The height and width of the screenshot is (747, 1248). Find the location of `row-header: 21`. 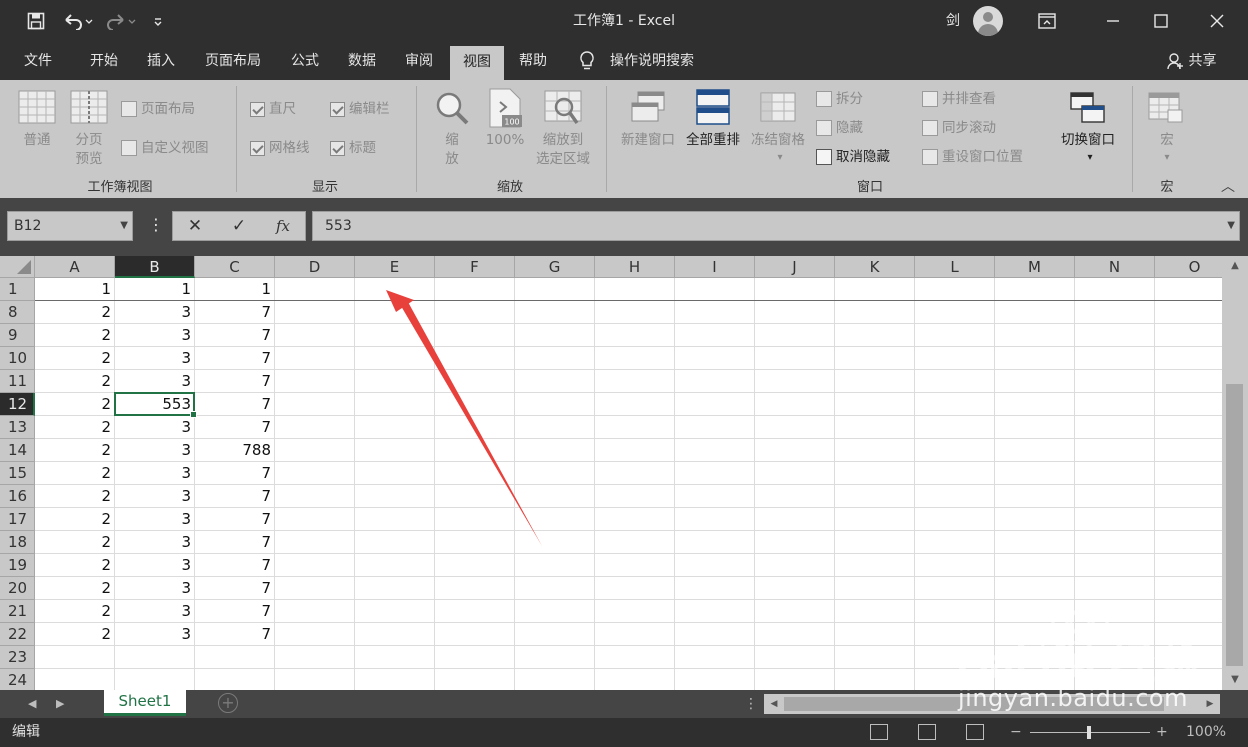

row-header: 21 is located at coordinates (17, 611).